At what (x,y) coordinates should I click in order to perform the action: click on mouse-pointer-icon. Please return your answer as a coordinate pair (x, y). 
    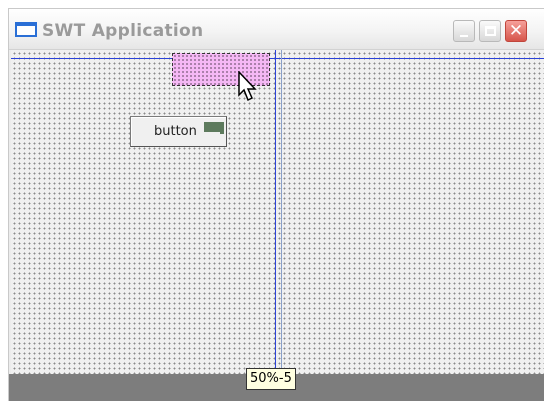
    Looking at the image, I should click on (247, 86).